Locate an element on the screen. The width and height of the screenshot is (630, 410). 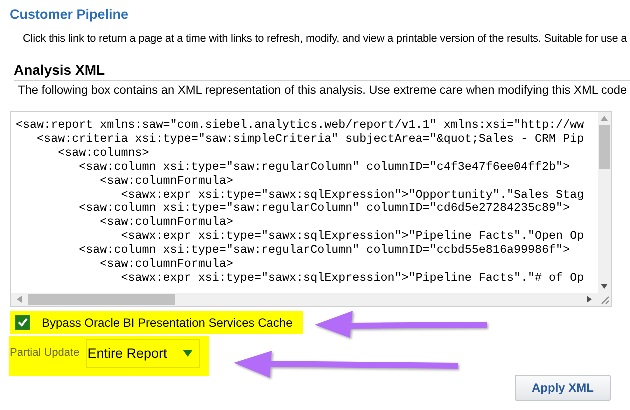
xml-description: The following box contains an XML representation of this analysis. Use extreme care when modifying this XML code is located at coordinates (323, 90).